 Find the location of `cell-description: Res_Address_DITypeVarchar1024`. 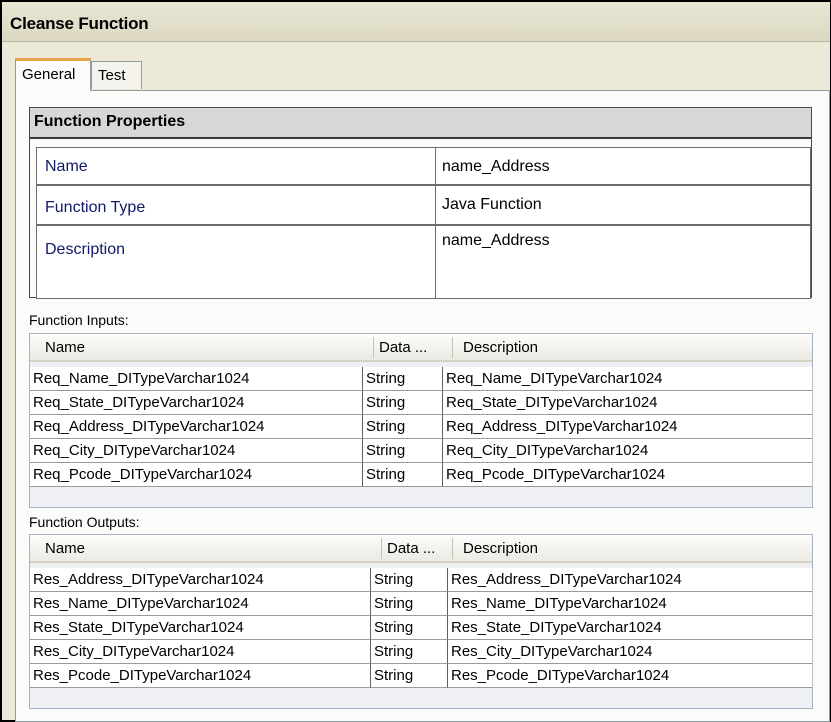

cell-description: Res_Address_DITypeVarchar1024 is located at coordinates (630, 580).